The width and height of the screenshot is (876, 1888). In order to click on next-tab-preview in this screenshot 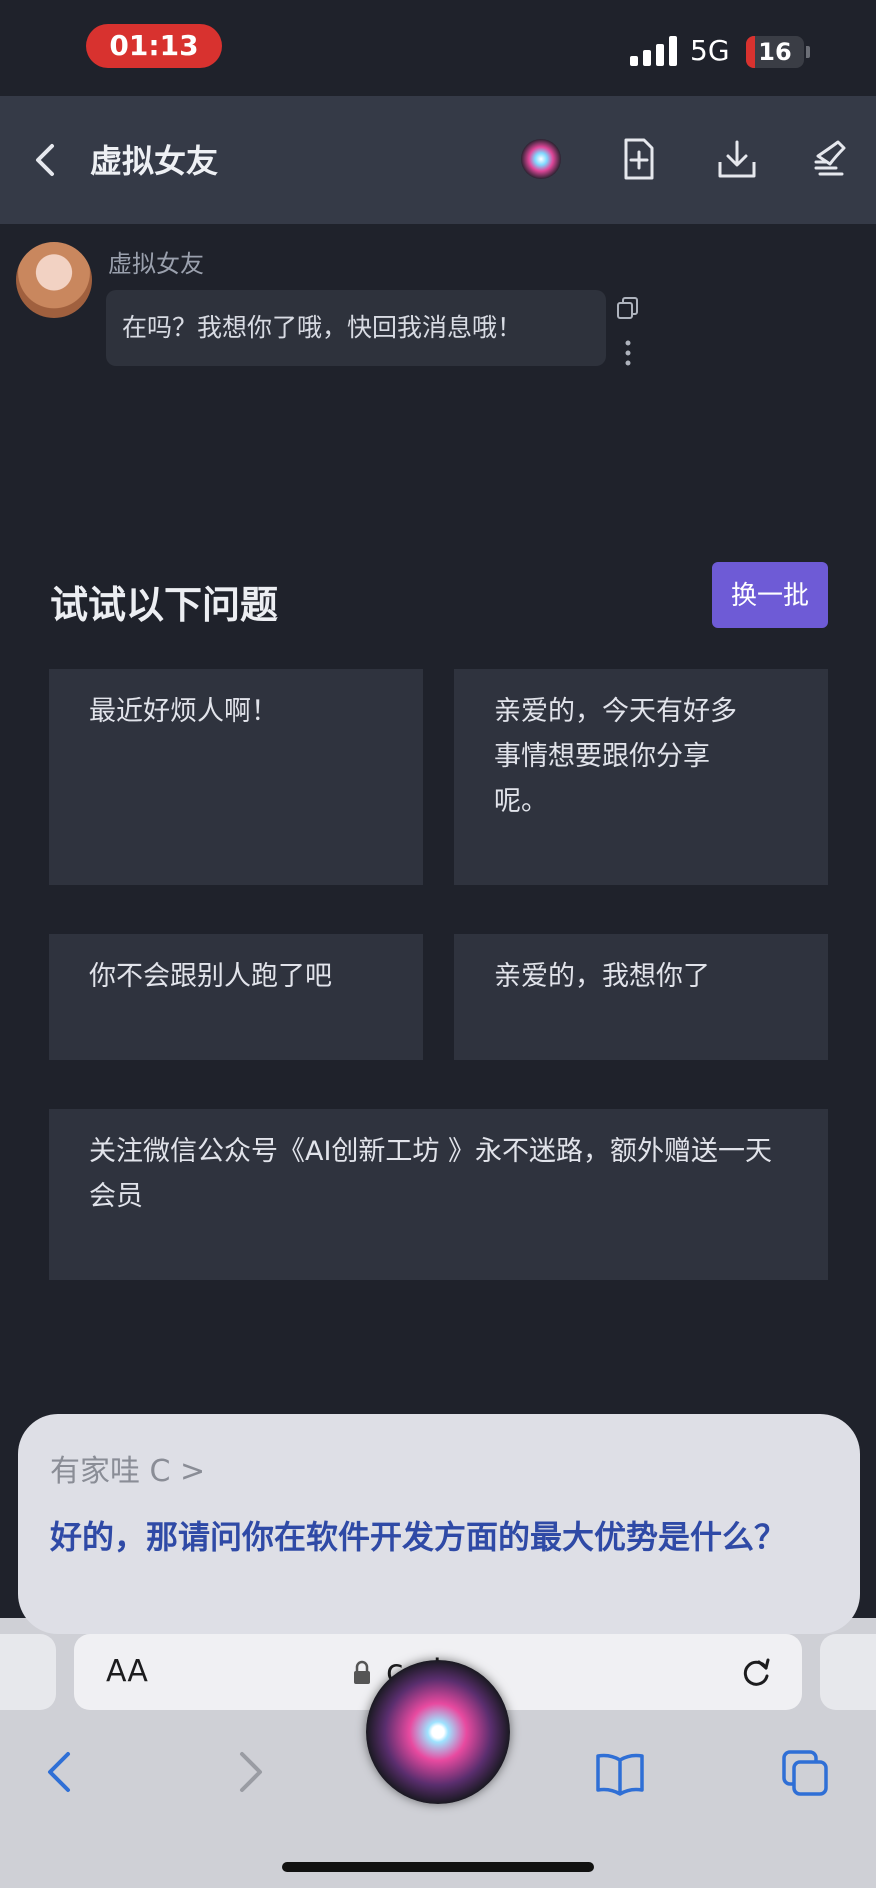, I will do `click(848, 1672)`.